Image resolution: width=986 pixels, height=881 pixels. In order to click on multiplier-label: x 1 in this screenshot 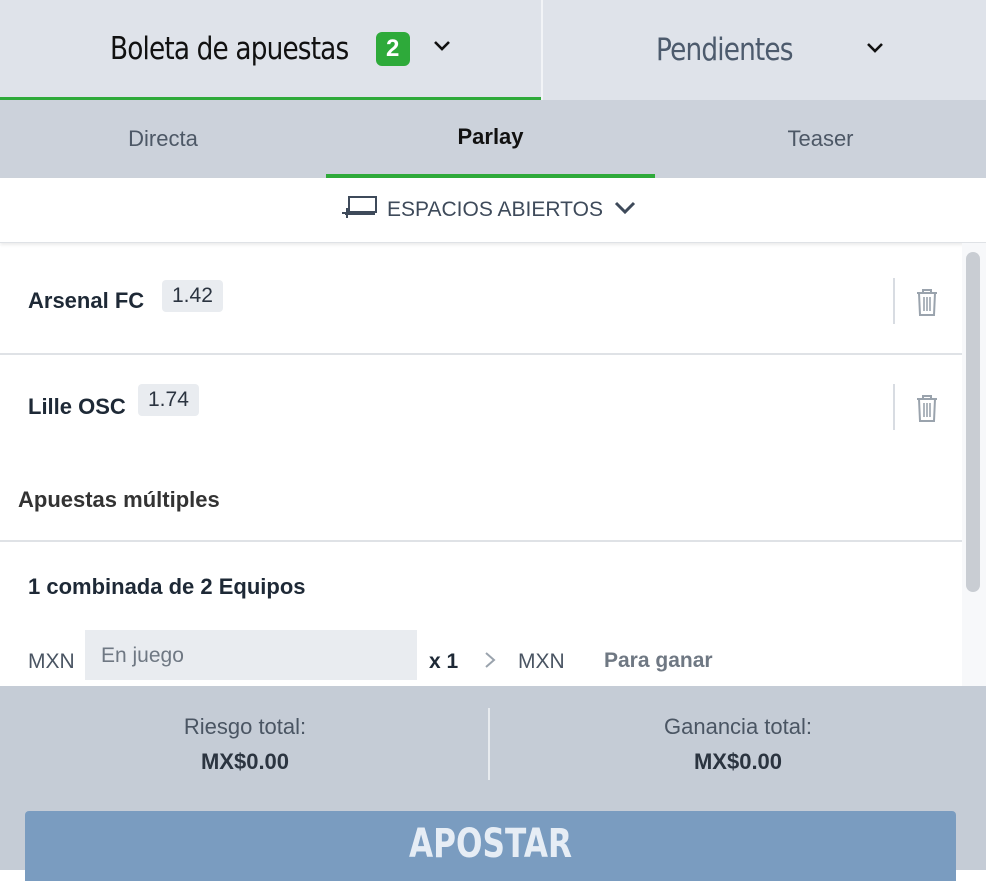, I will do `click(444, 661)`.